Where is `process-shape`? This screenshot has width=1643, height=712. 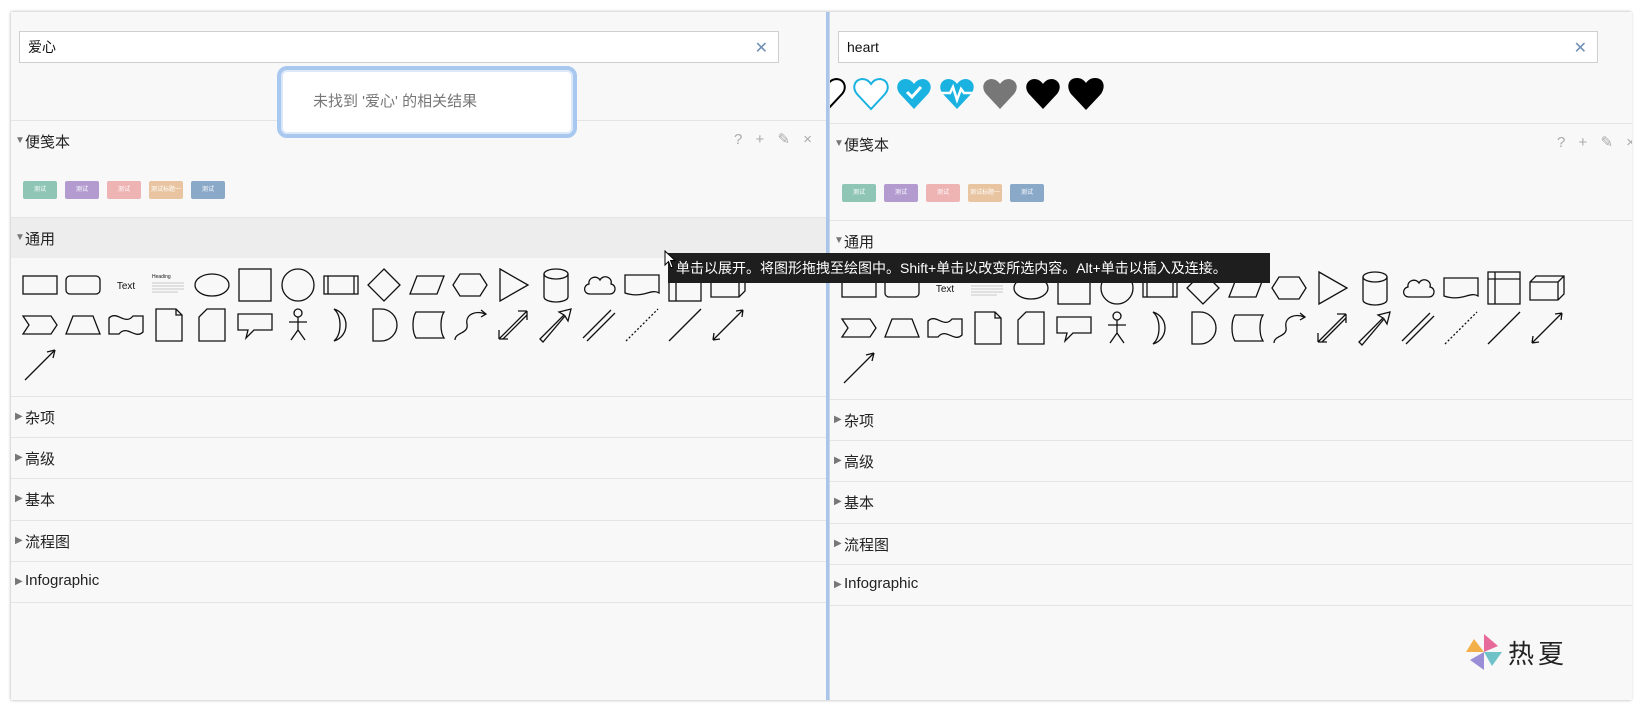 process-shape is located at coordinates (341, 285).